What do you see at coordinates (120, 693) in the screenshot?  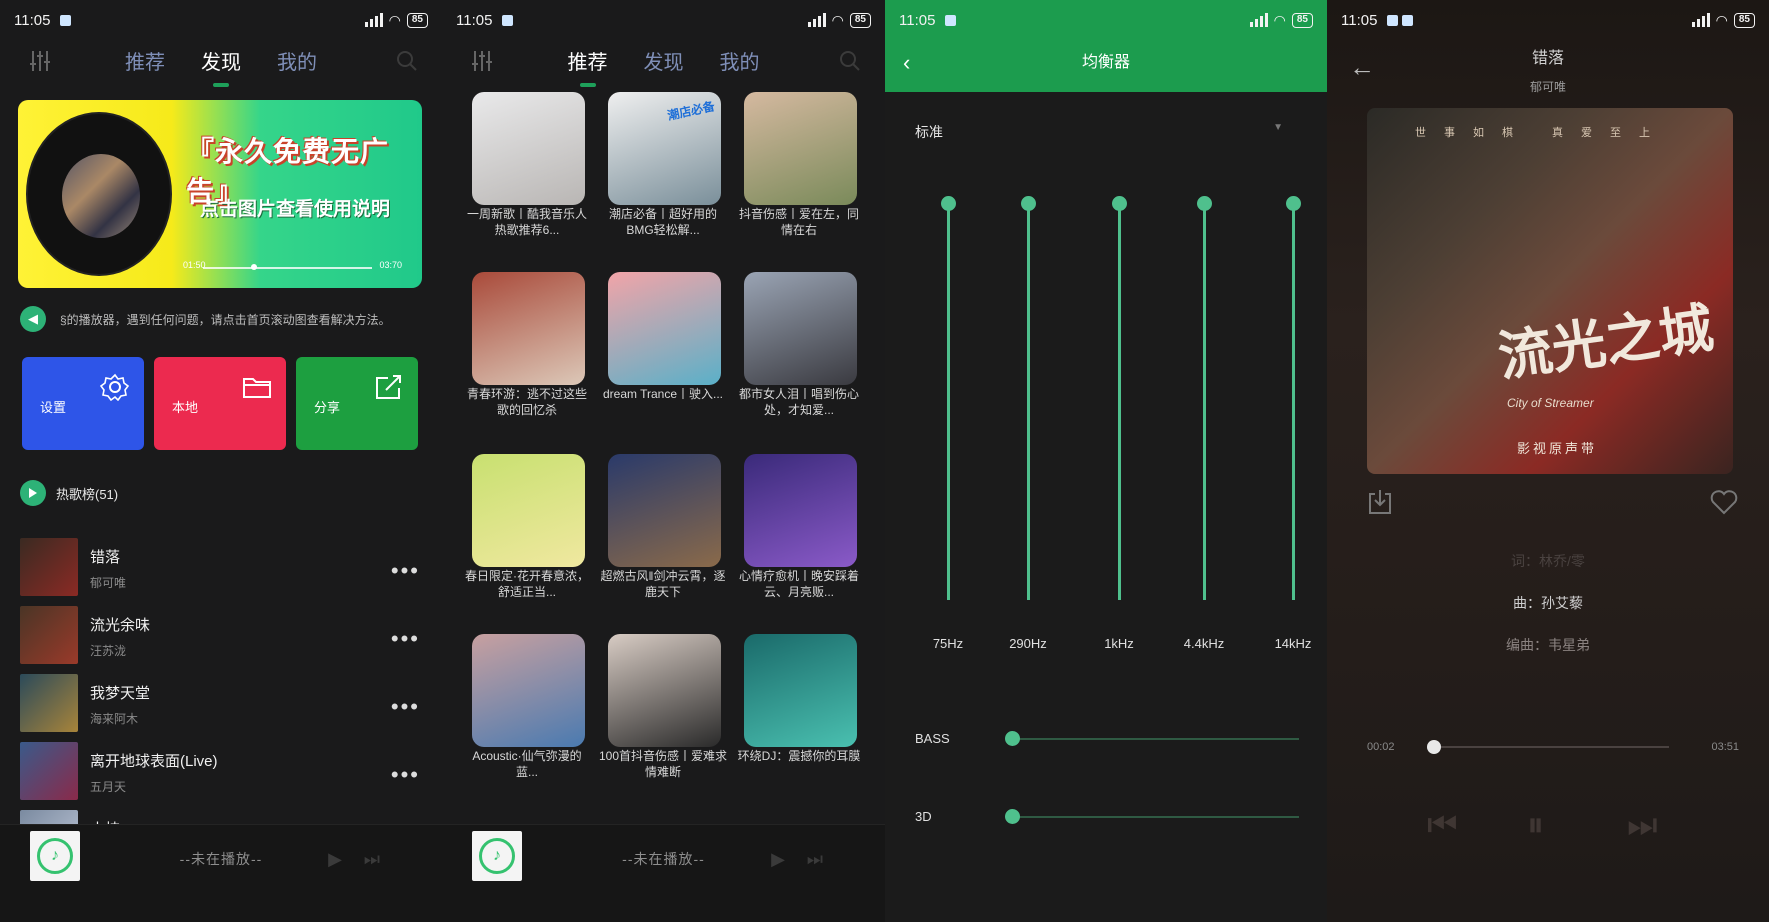 I see `song-title: 我梦天堂` at bounding box center [120, 693].